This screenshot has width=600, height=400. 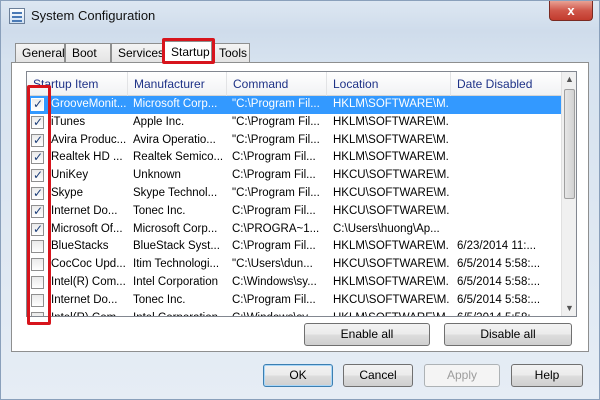 I want to click on column-command: Command, so click(x=277, y=84).